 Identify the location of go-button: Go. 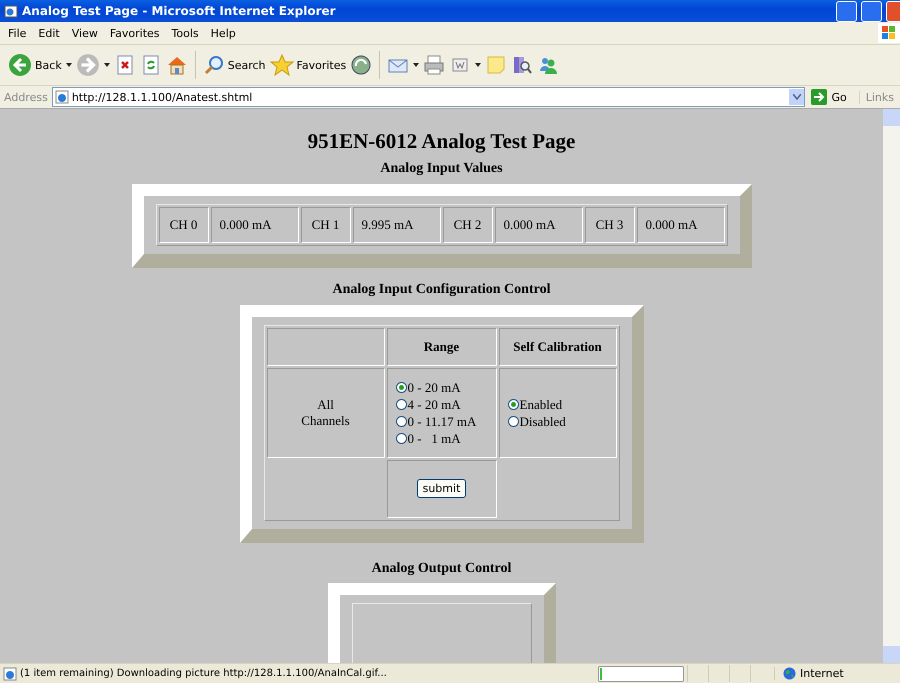
(832, 97).